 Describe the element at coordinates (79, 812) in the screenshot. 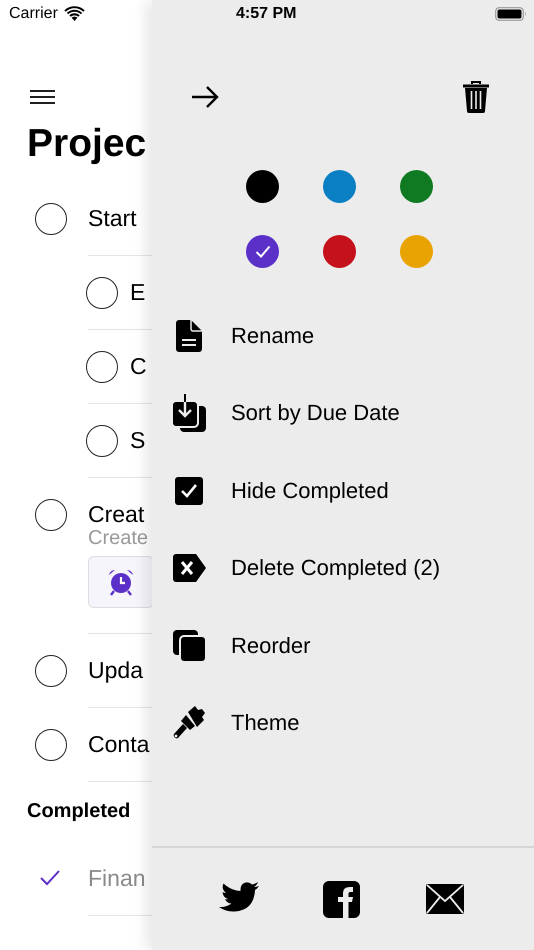

I see `section-header: Completed` at that location.